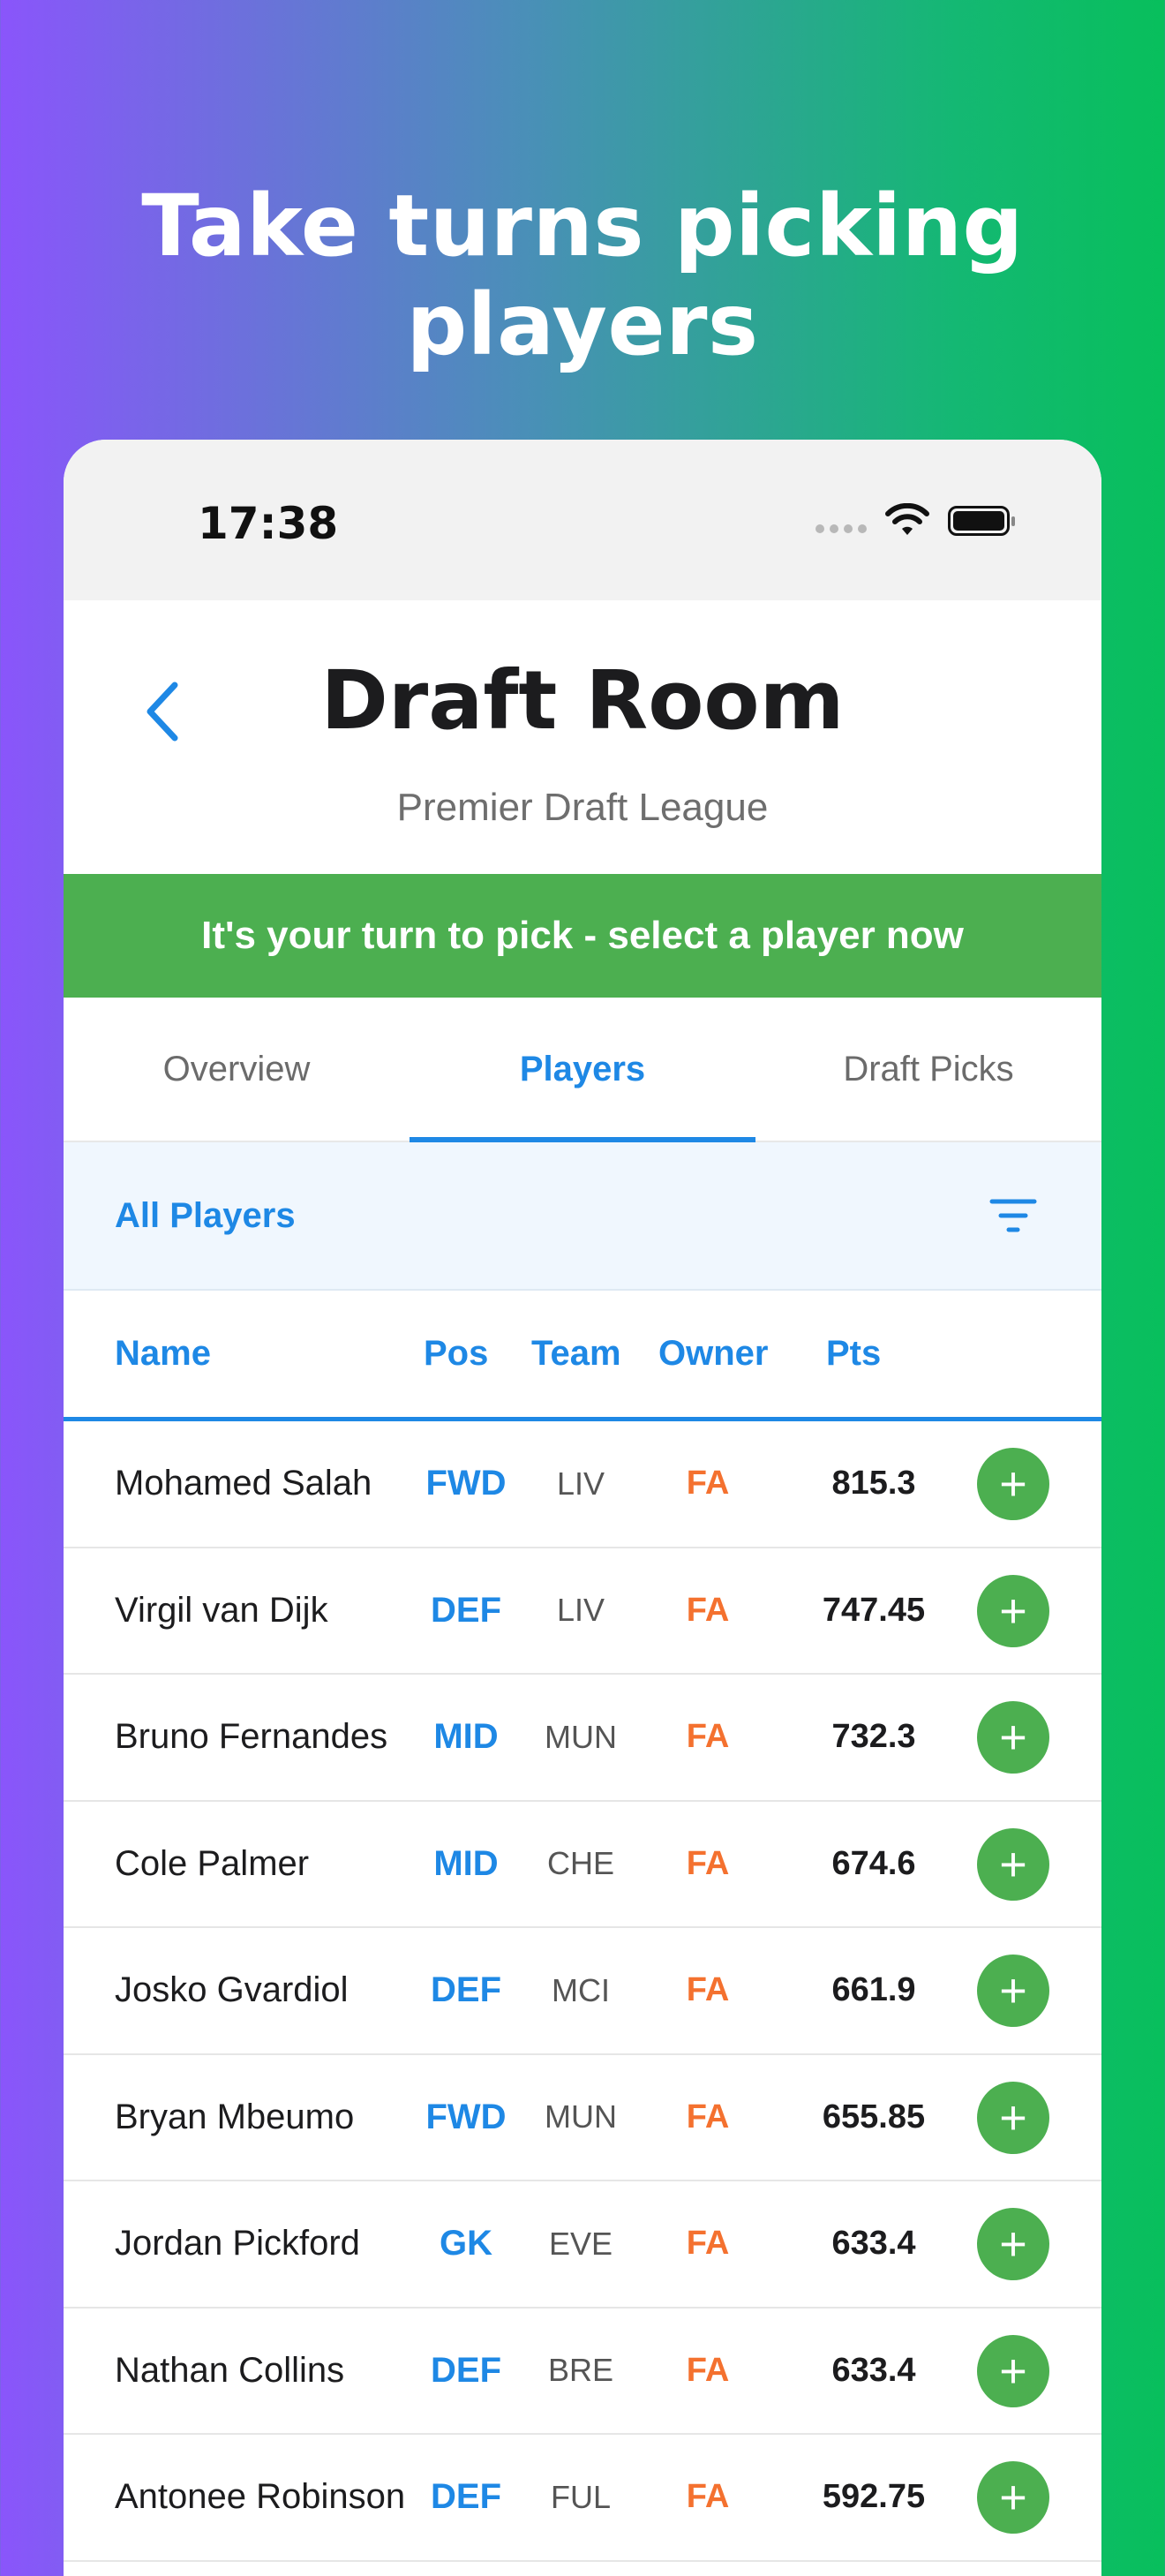 The image size is (1165, 2576). Describe the element at coordinates (466, 2244) in the screenshot. I see `player-position: GK` at that location.